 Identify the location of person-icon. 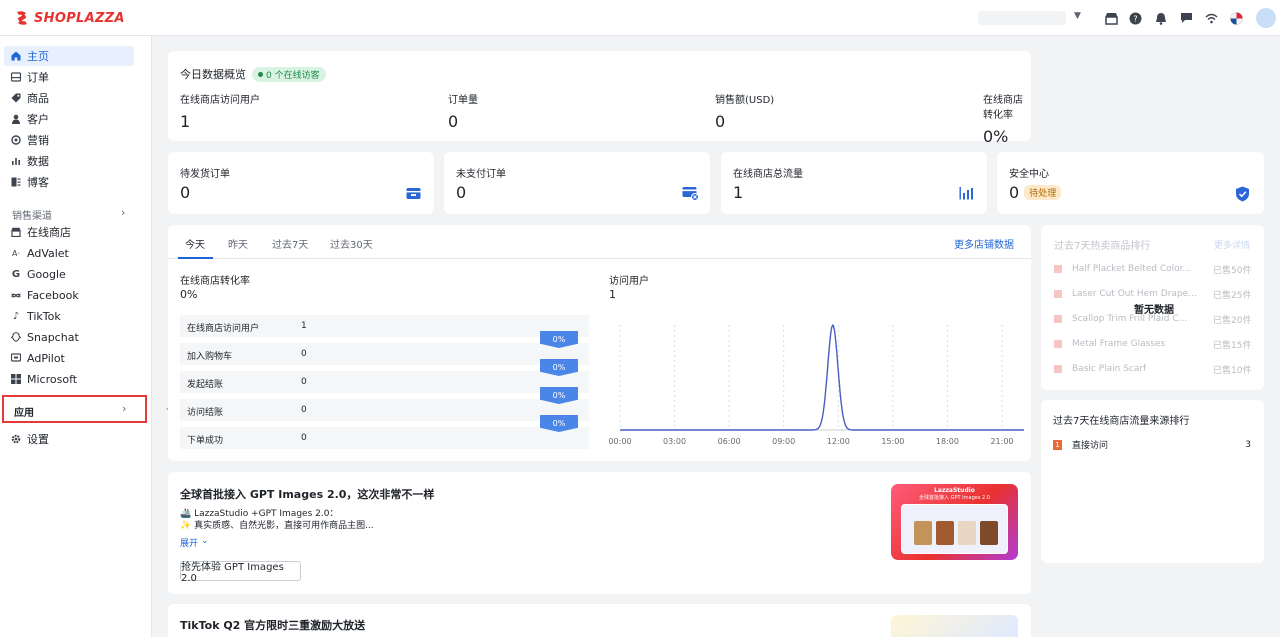
(16, 119).